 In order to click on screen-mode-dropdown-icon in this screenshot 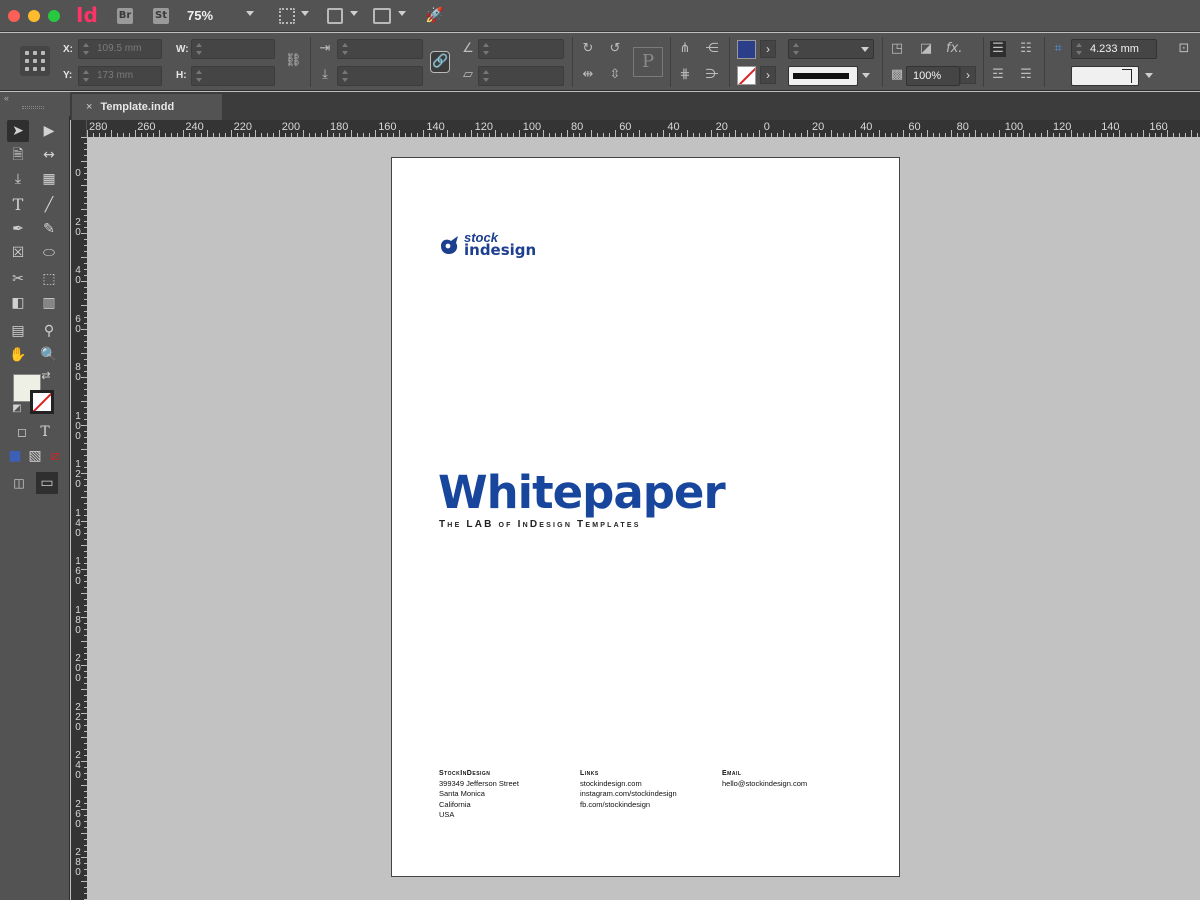, I will do `click(354, 13)`.